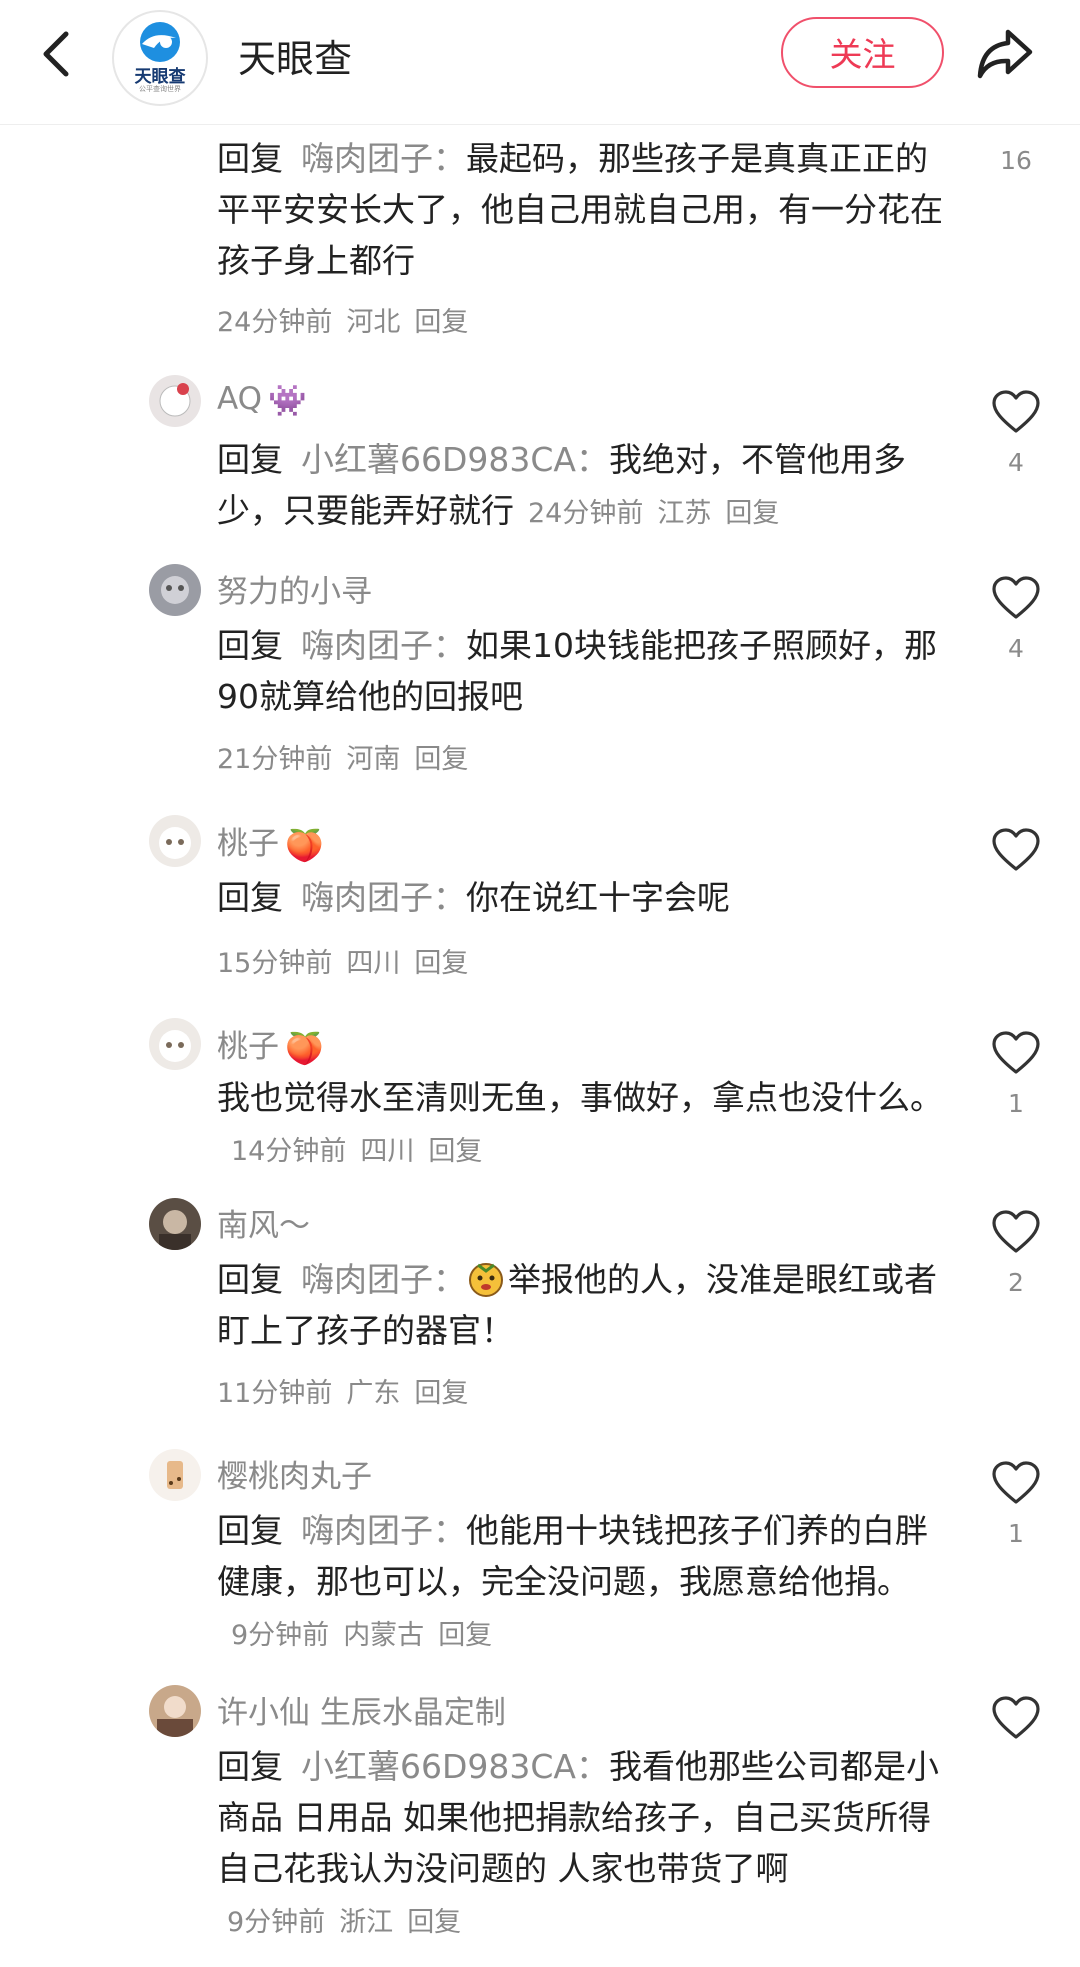 The image size is (1080, 1967). What do you see at coordinates (294, 1473) in the screenshot?
I see `comment-username: 樱桃肉丸子` at bounding box center [294, 1473].